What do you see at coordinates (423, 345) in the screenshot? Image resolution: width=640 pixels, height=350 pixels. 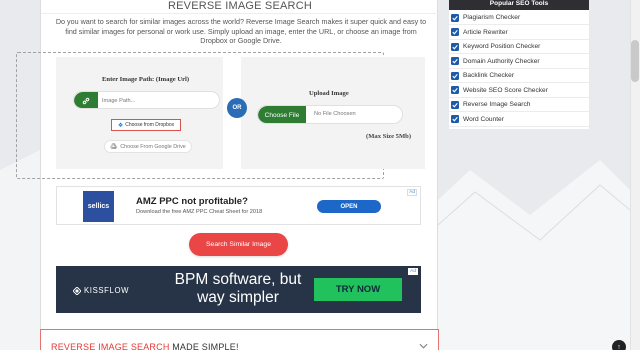 I see `chevron-down-icon` at bounding box center [423, 345].